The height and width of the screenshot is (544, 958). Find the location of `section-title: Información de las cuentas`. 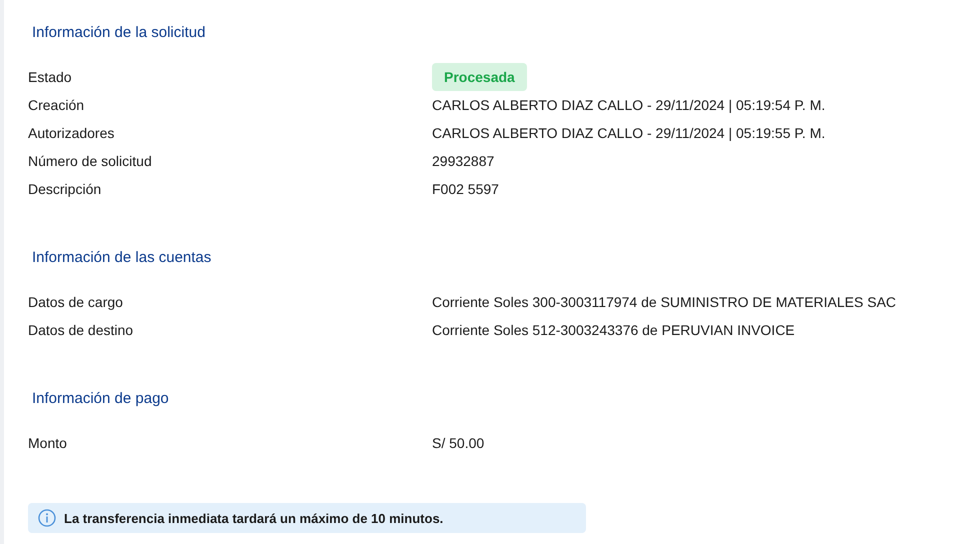

section-title: Información de las cuentas is located at coordinates (122, 257).